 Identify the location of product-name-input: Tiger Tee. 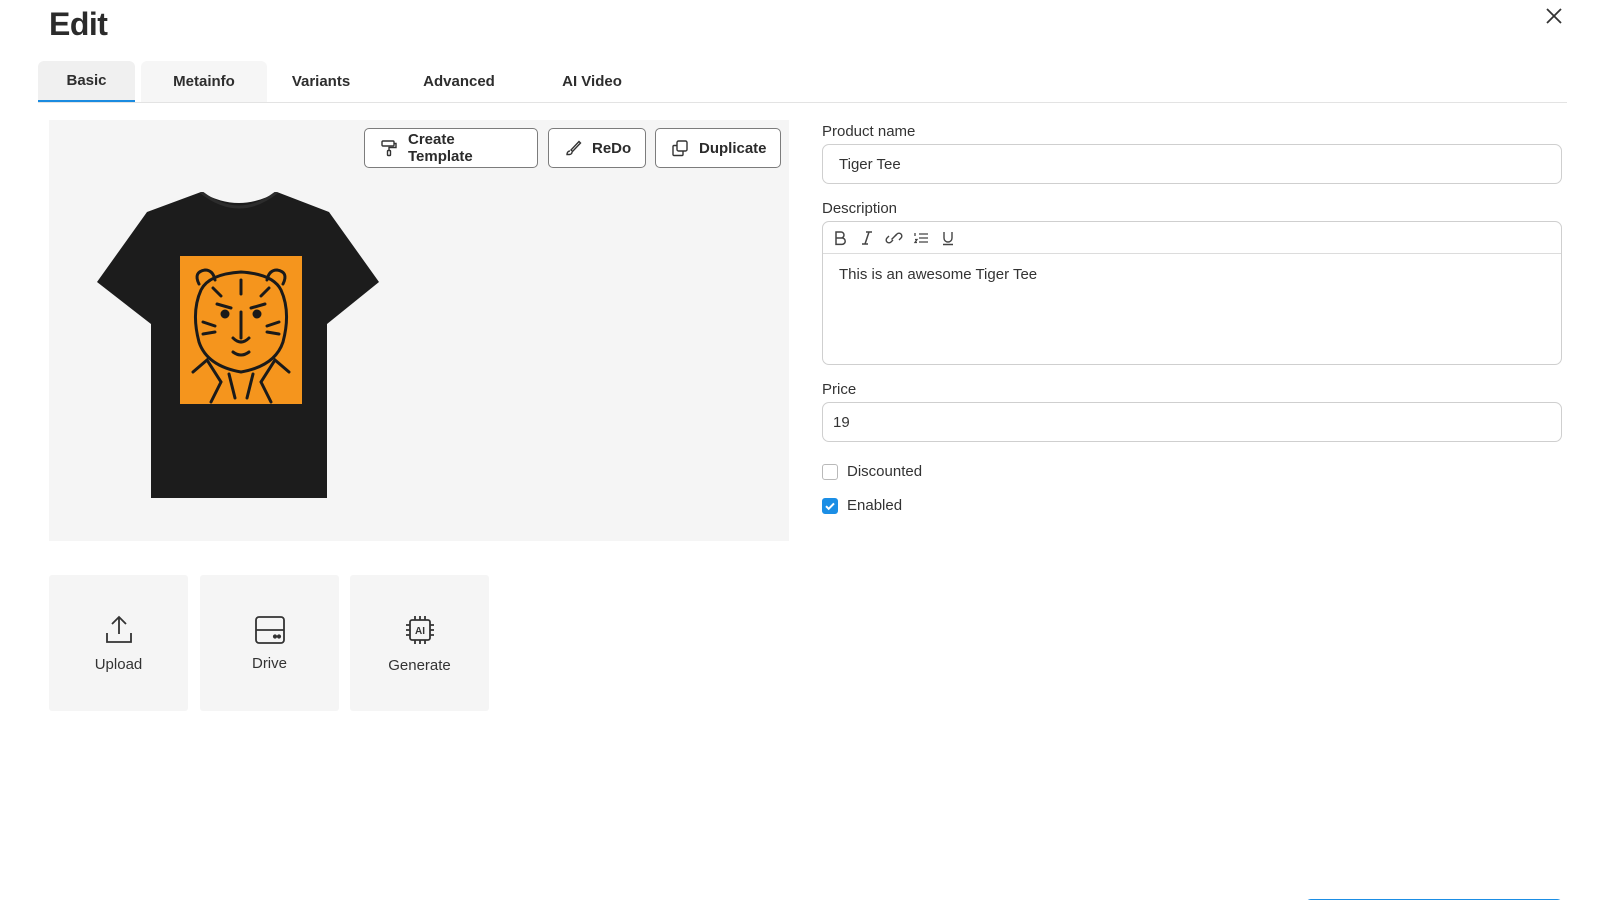
(1192, 164).